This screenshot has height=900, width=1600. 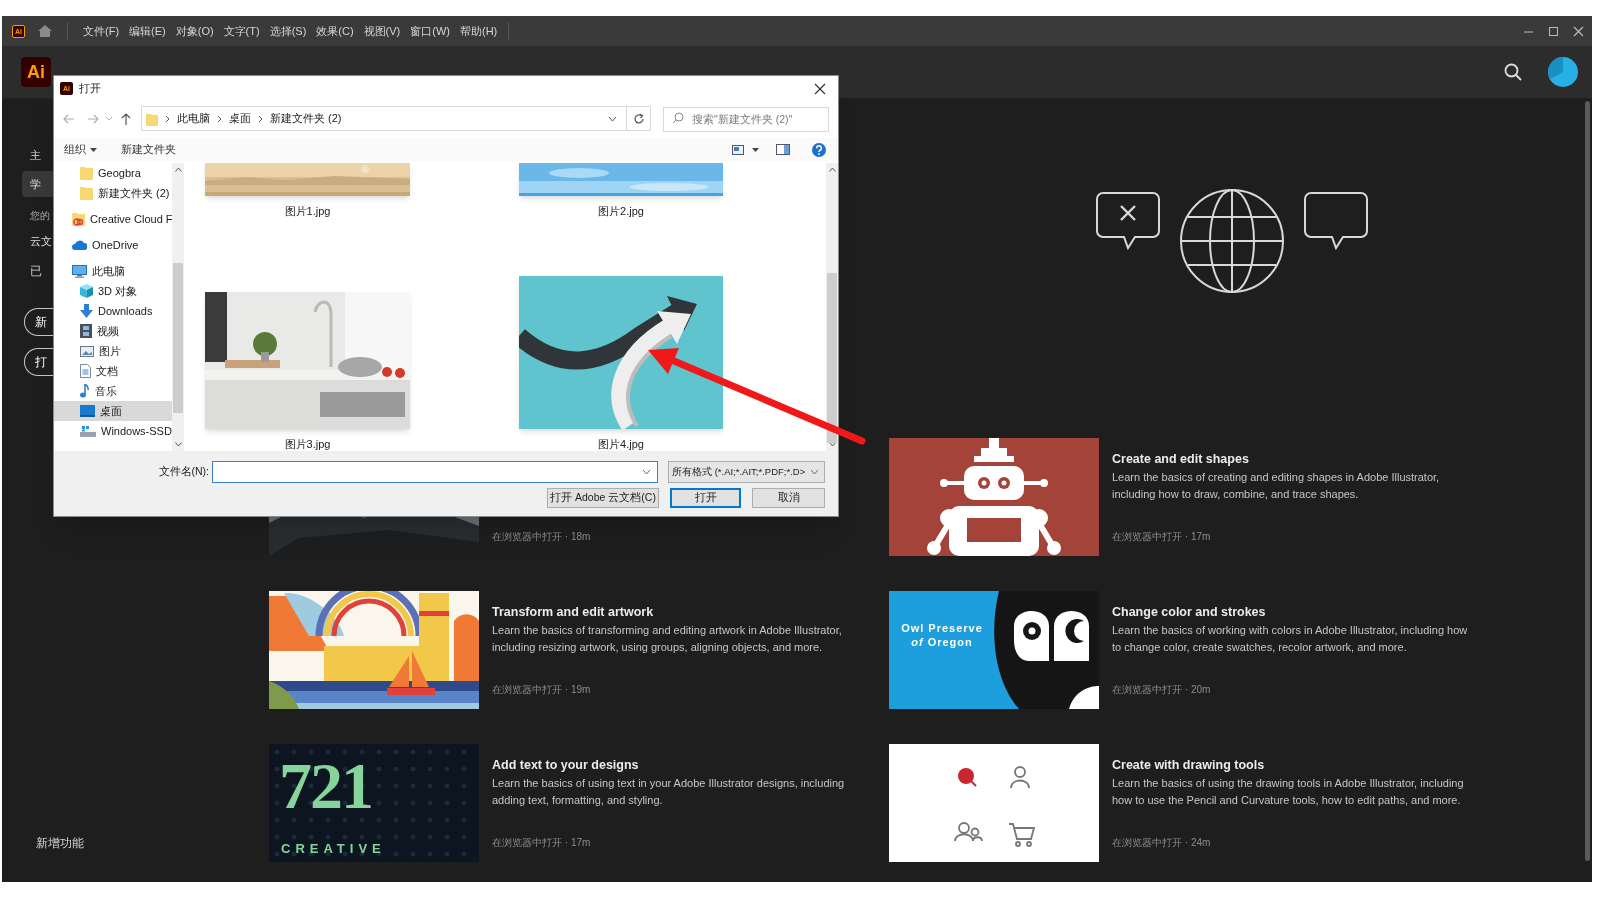 I want to click on cloud-folder-icon, so click(x=78, y=219).